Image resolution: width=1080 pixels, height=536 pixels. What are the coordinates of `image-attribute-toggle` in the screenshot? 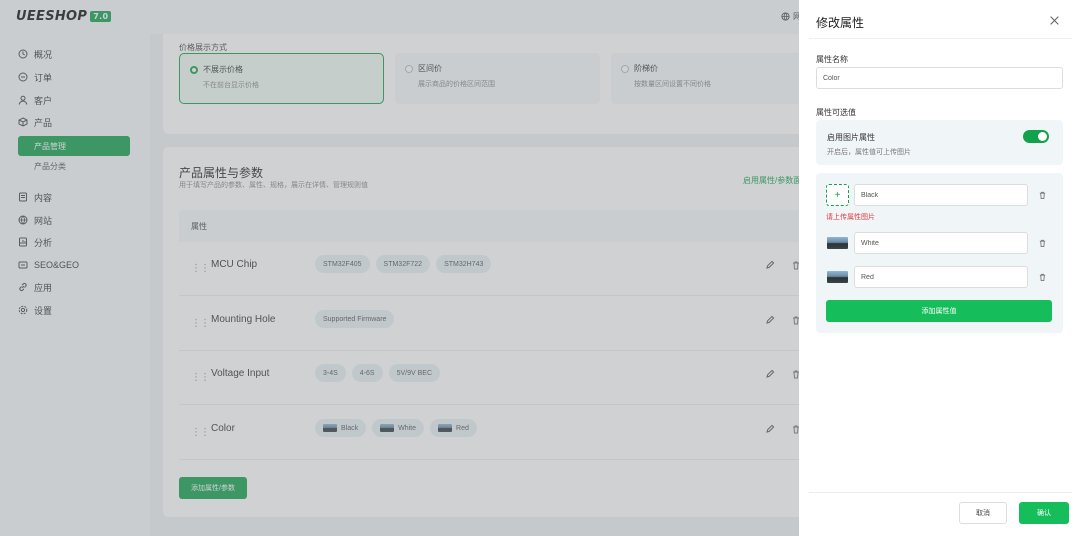 It's located at (1036, 136).